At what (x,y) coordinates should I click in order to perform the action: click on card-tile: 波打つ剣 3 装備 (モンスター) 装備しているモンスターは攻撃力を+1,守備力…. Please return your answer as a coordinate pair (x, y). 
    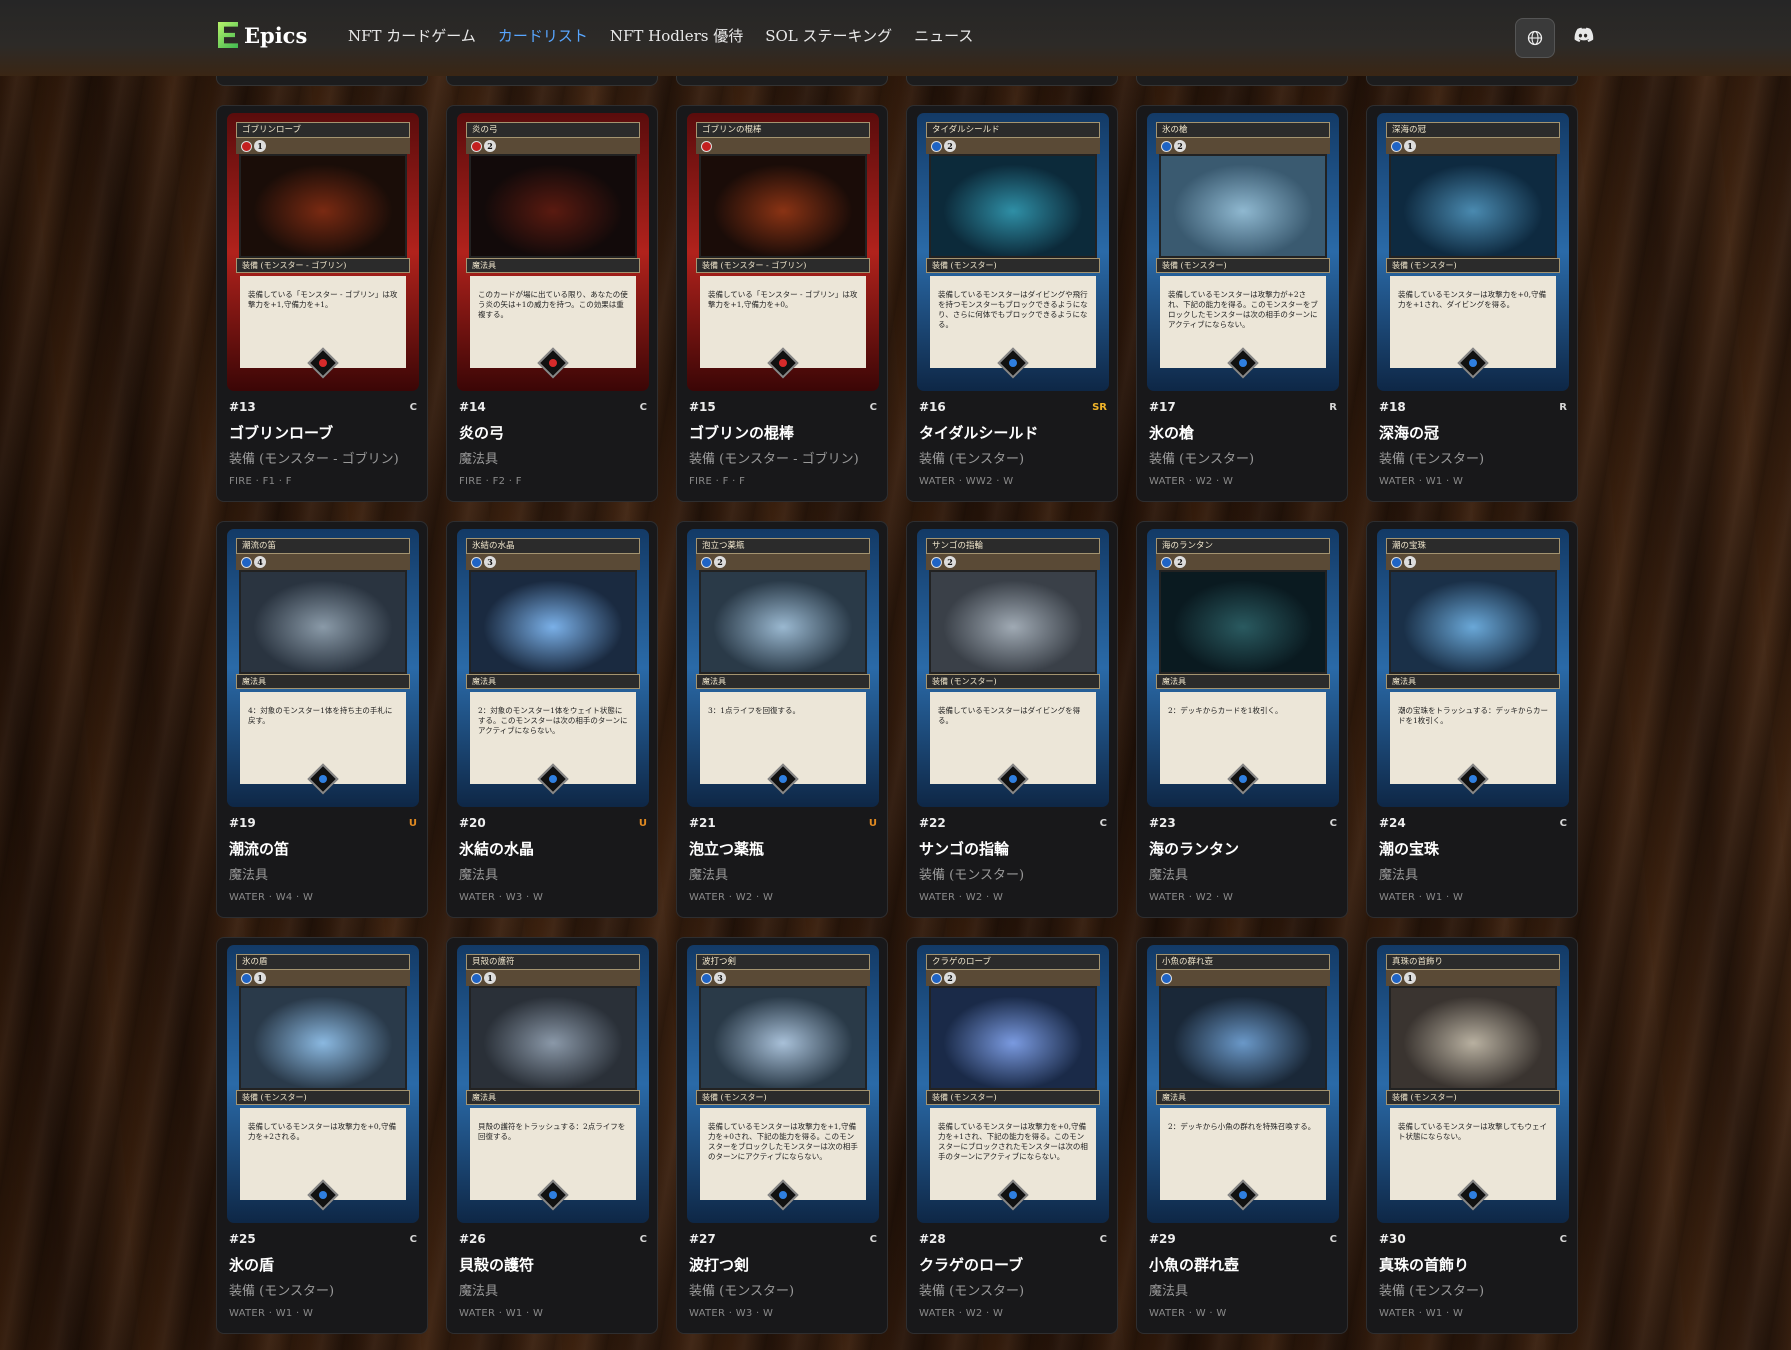
    Looking at the image, I should click on (782, 1135).